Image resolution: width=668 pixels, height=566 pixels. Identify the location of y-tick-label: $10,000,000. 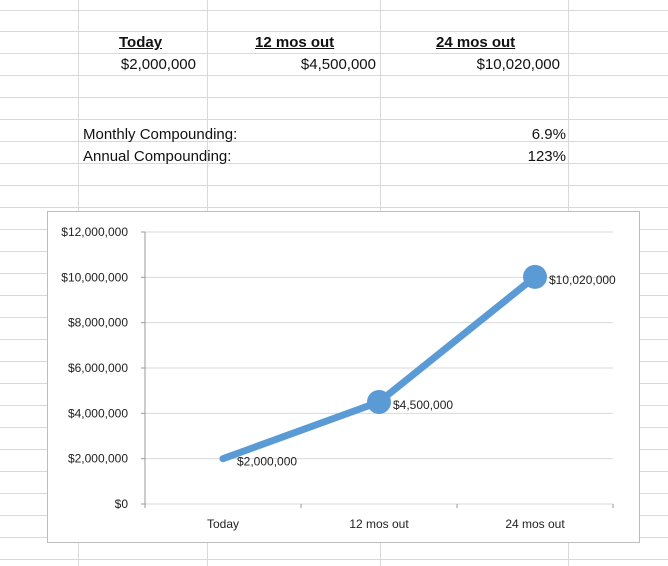
(94, 277).